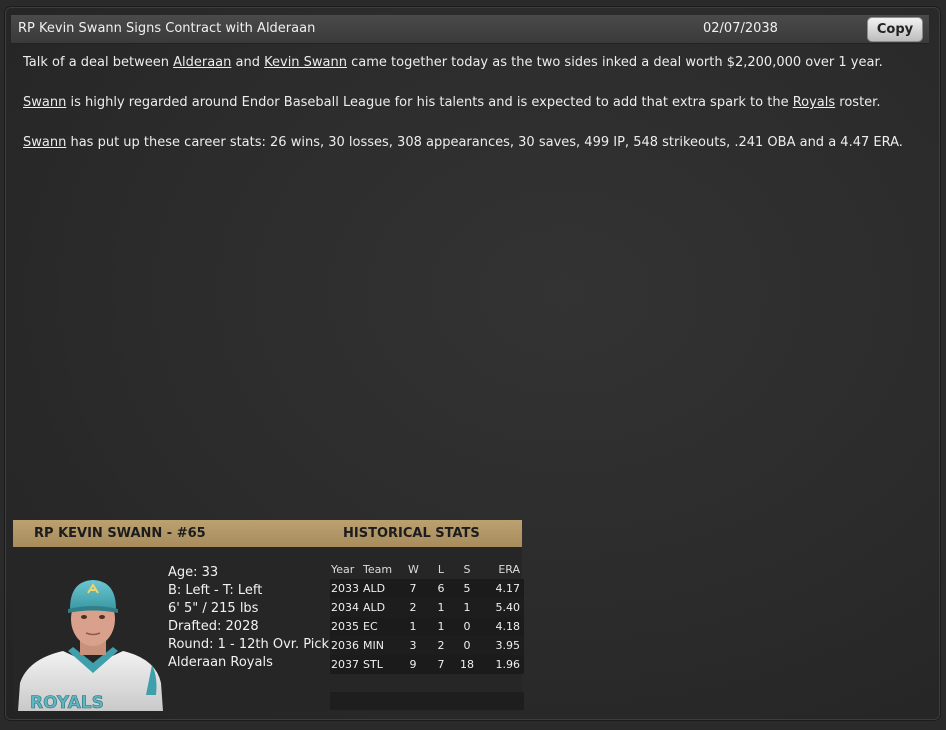 Image resolution: width=946 pixels, height=730 pixels. I want to click on stats-header-row: Year Team W L S ERA, so click(427, 569).